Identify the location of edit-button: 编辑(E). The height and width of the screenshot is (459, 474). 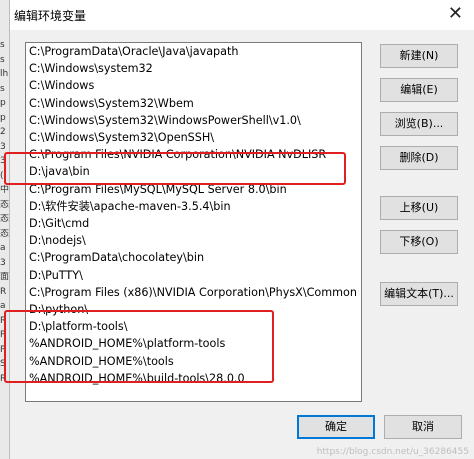
(419, 90).